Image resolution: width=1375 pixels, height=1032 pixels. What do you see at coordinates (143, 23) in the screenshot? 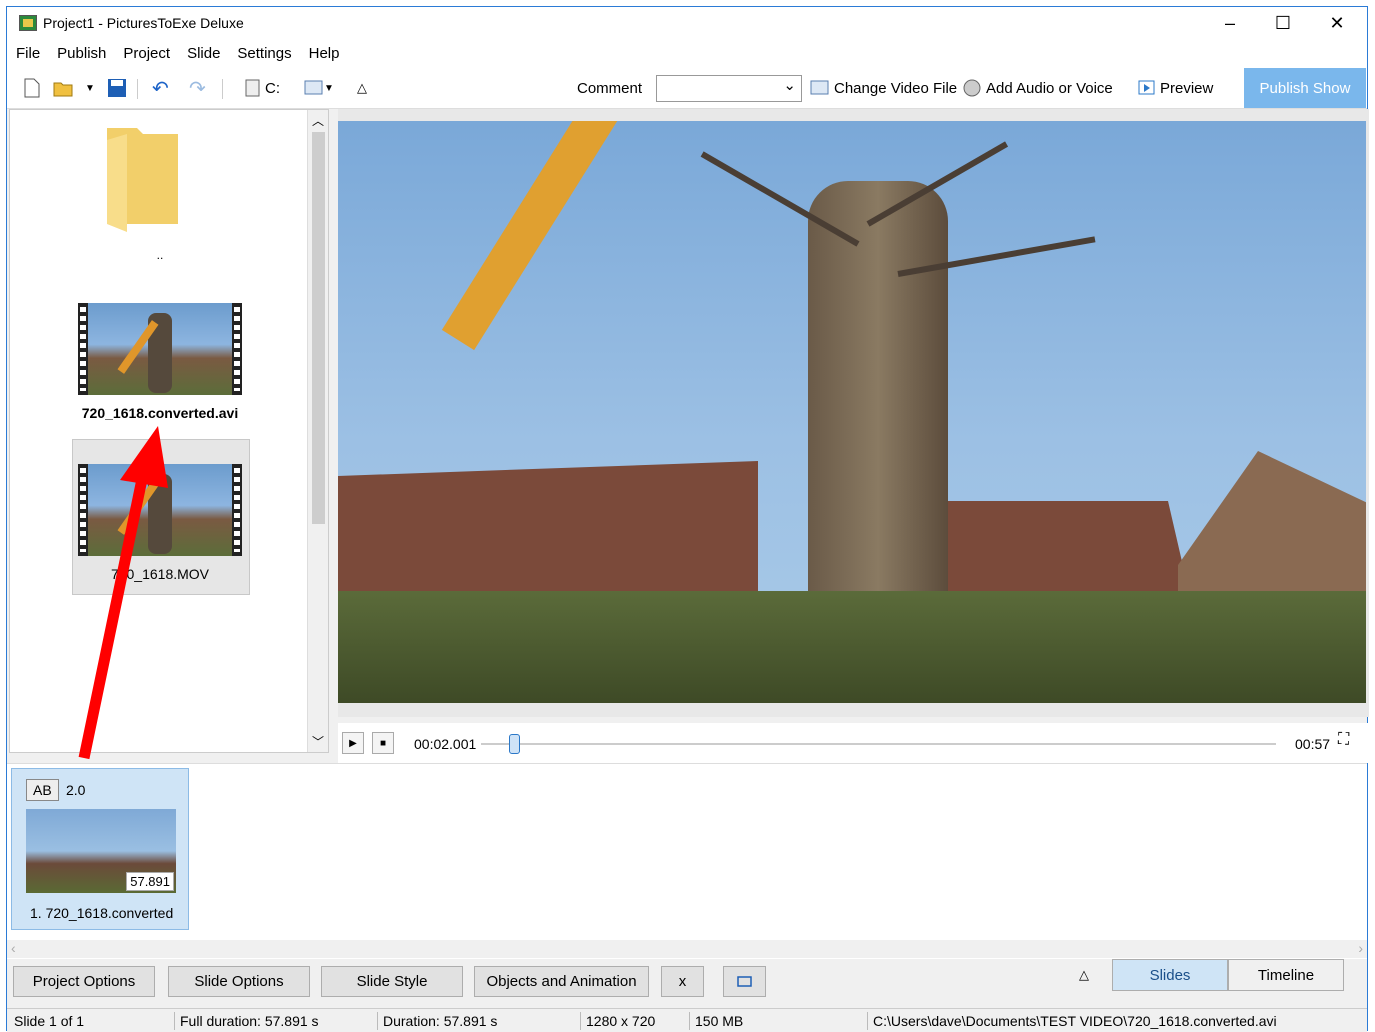
I see `window-title: Project1 - PicturesToExe Deluxe` at bounding box center [143, 23].